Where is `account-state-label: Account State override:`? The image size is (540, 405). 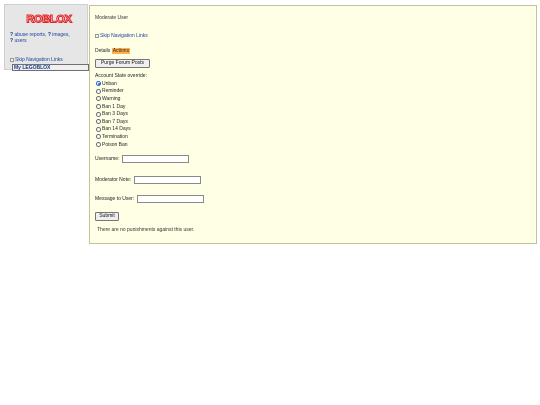 account-state-label: Account State override: is located at coordinates (121, 76).